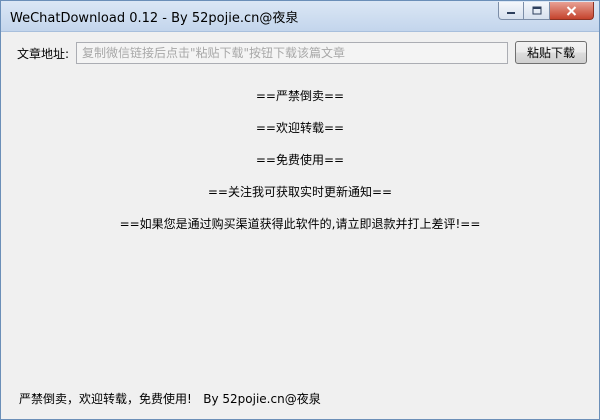 The width and height of the screenshot is (600, 420). Describe the element at coordinates (154, 18) in the screenshot. I see `window-title: WeChatDownload 0.12 - By 52pojie.cn@夜泉` at that location.